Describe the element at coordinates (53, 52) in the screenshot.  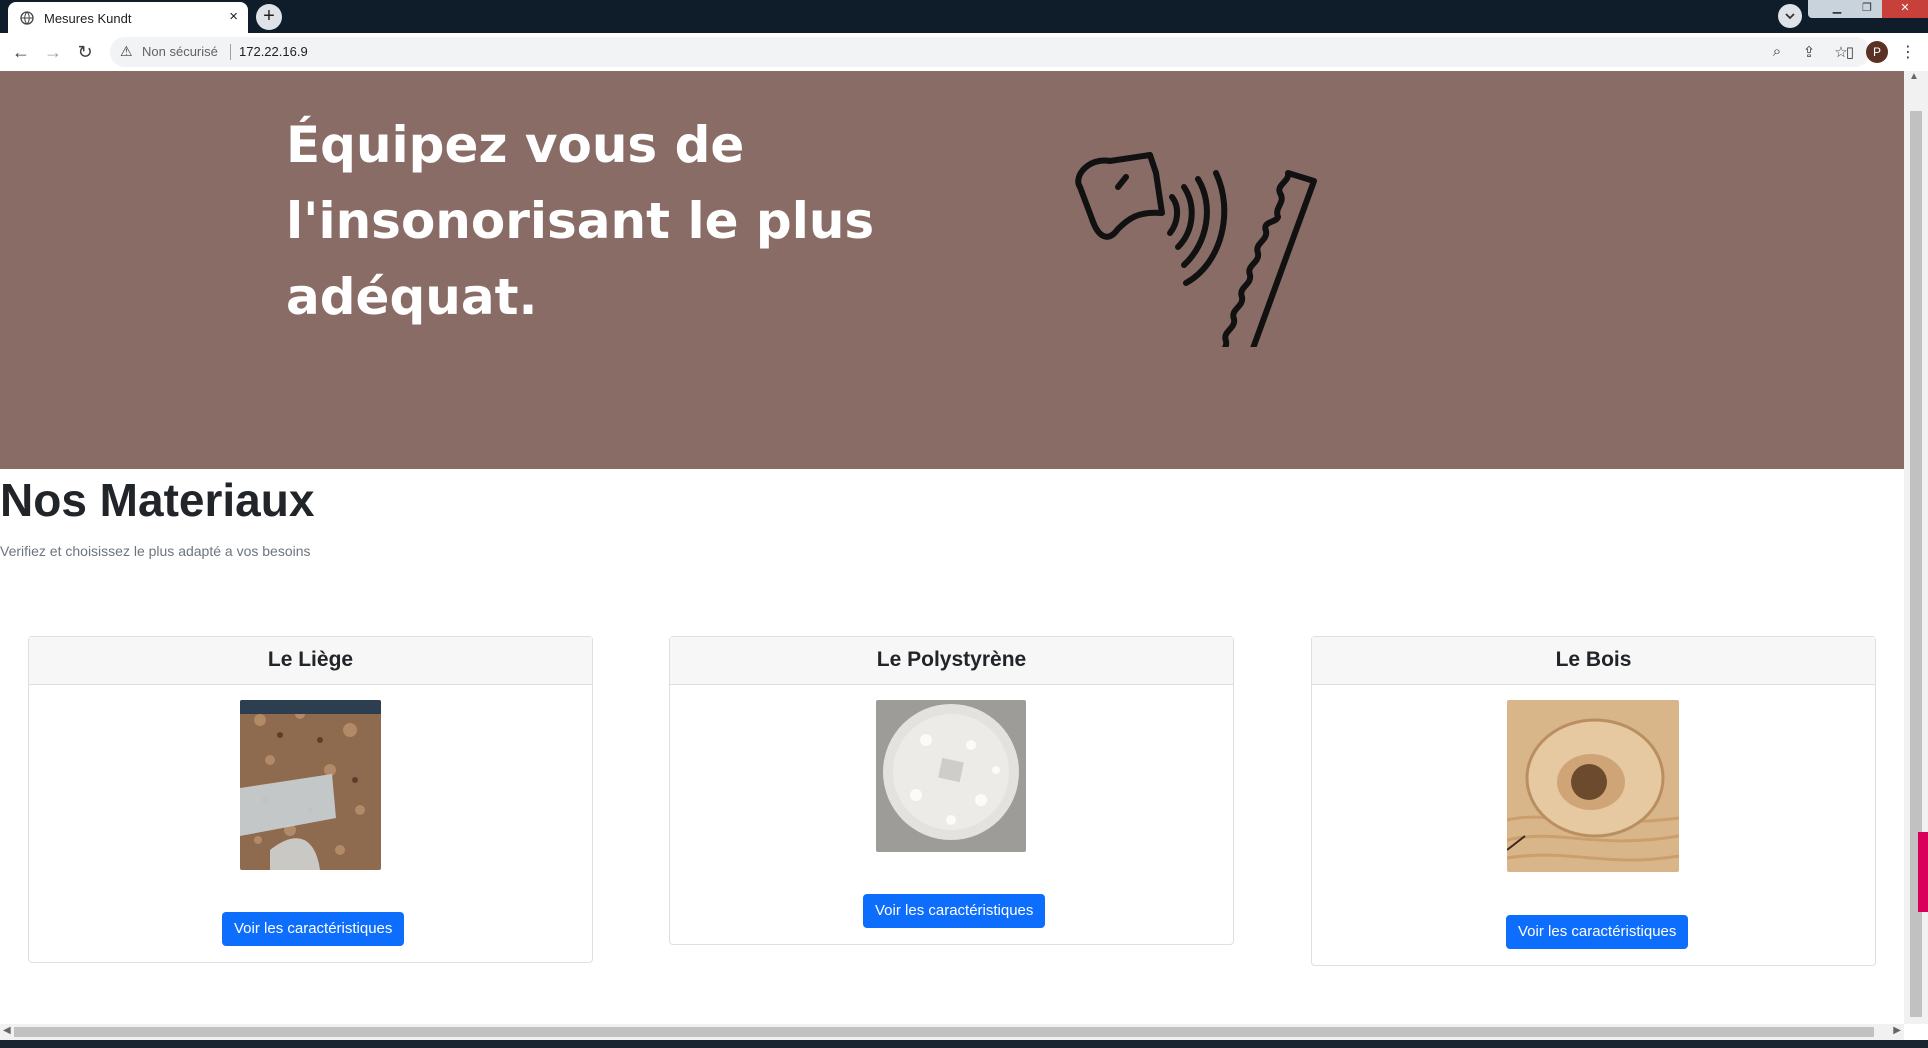
I see `forward-arrow-icon: →` at that location.